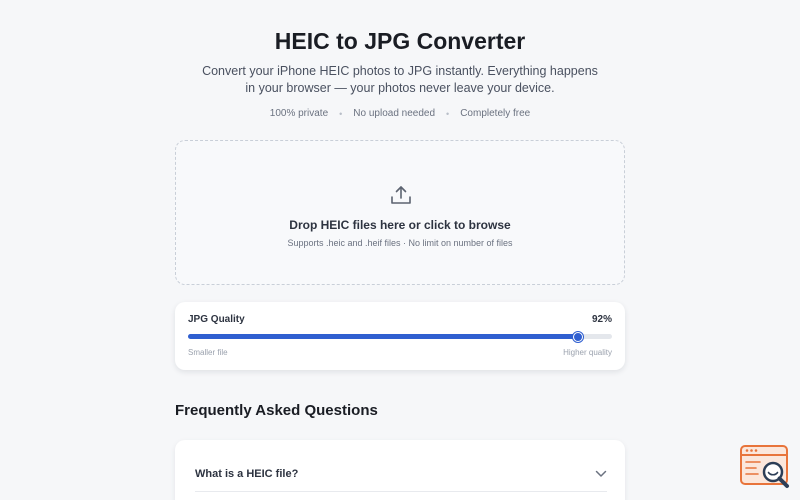 This screenshot has height=500, width=800. I want to click on faq-heading: Frequently Asked Questions, so click(276, 410).